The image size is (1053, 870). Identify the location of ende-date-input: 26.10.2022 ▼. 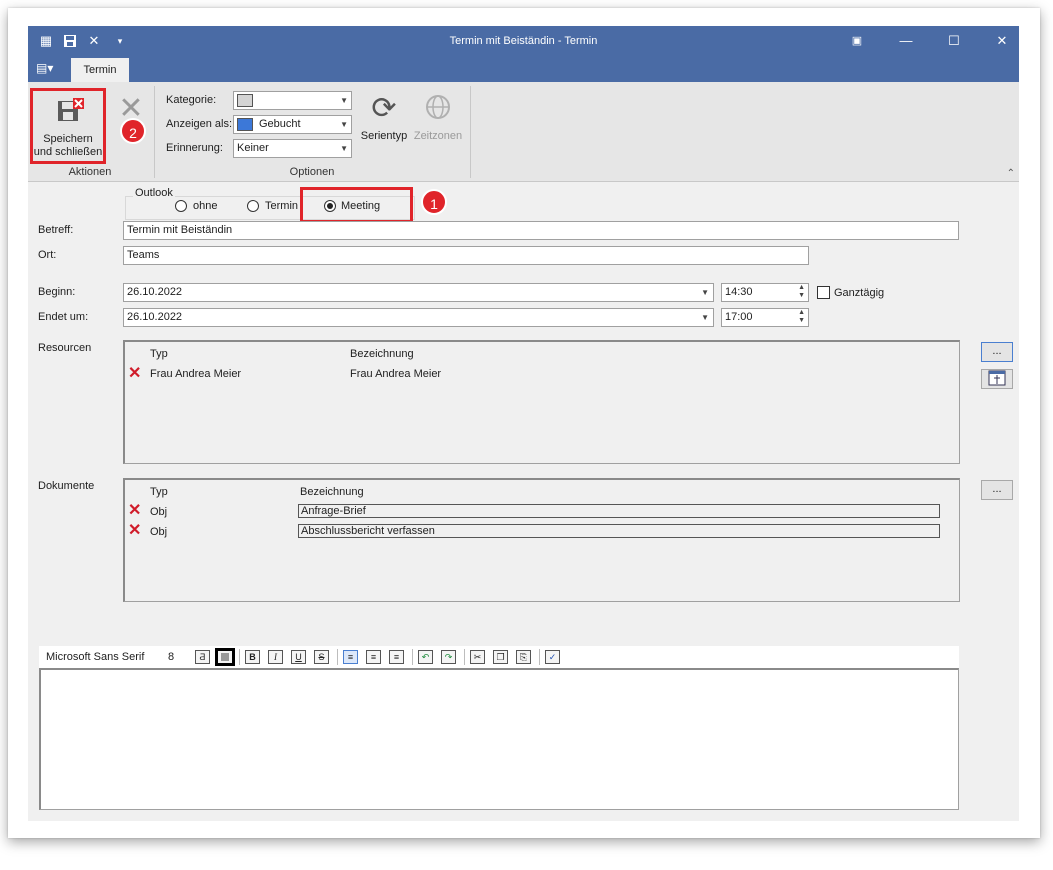
(418, 317).